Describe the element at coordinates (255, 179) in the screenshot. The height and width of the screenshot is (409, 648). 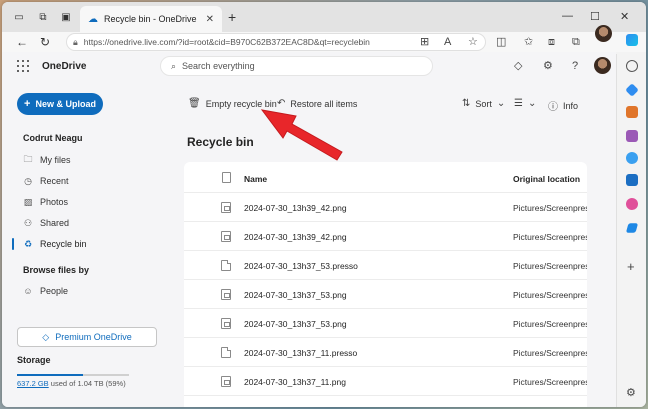
I see `column-header-name: Name` at that location.